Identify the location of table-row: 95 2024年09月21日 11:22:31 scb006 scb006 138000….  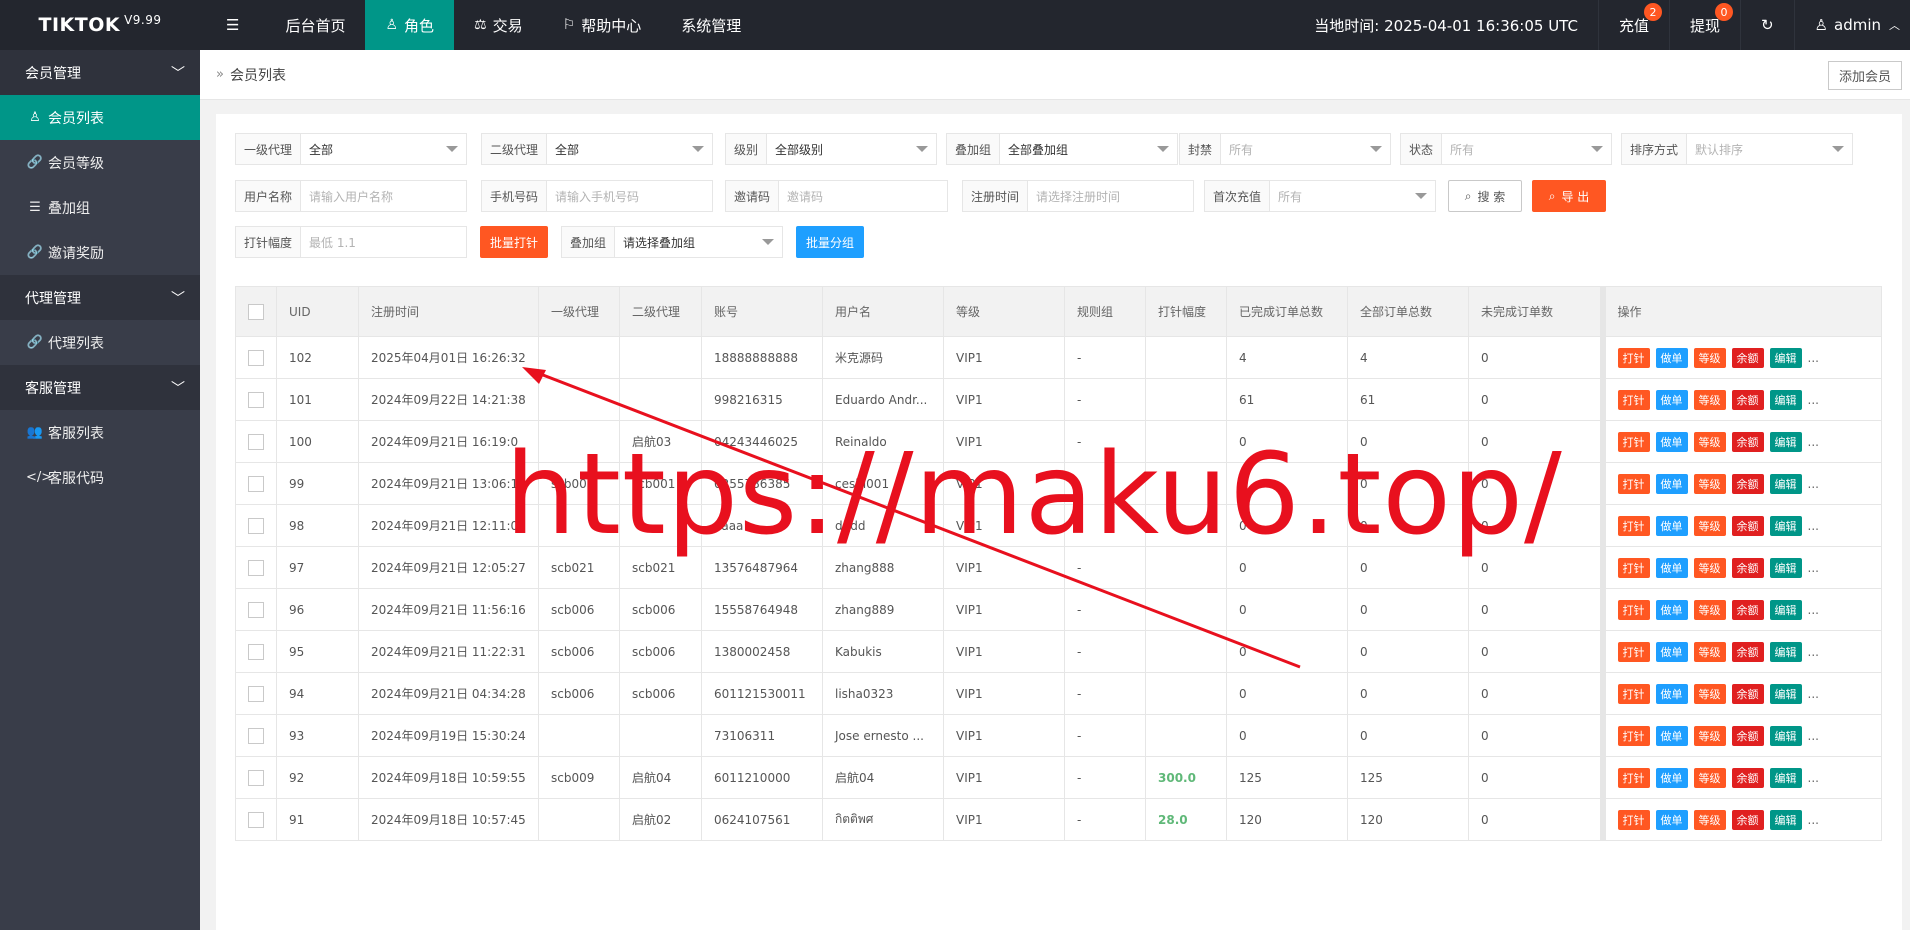
(1058, 651).